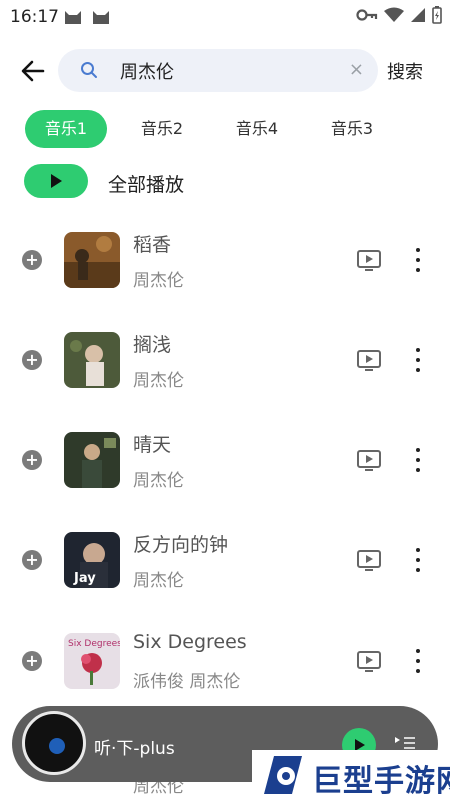  What do you see at coordinates (352, 129) in the screenshot?
I see `tab-music3: 音乐3` at bounding box center [352, 129].